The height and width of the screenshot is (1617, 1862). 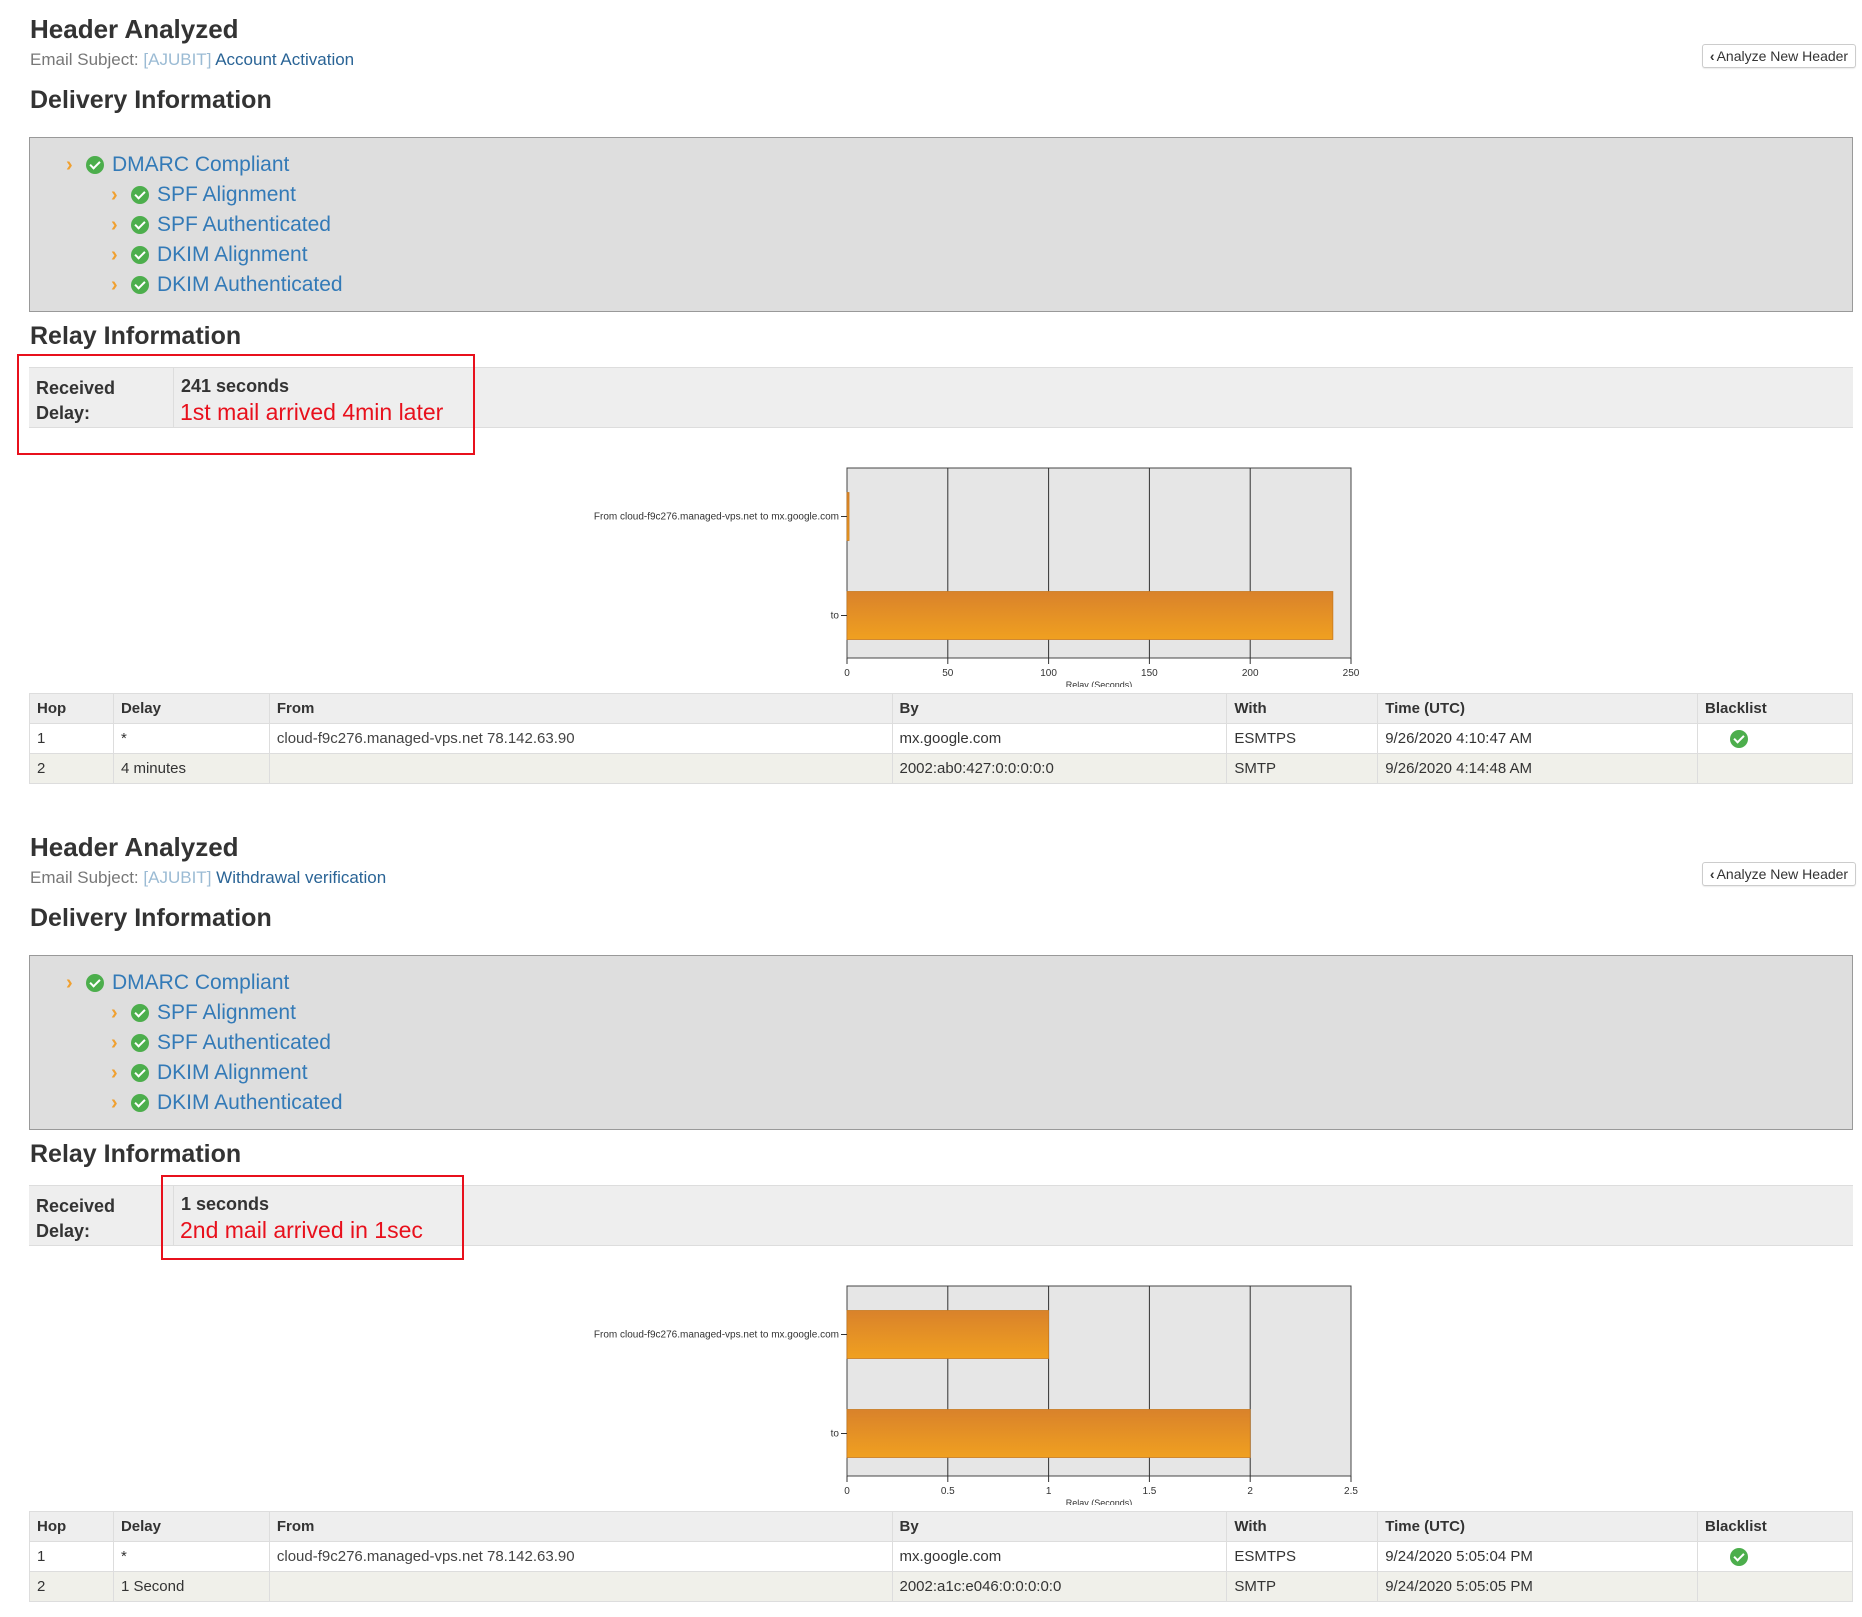 I want to click on chevron-left-icon: ‹, so click(x=1712, y=56).